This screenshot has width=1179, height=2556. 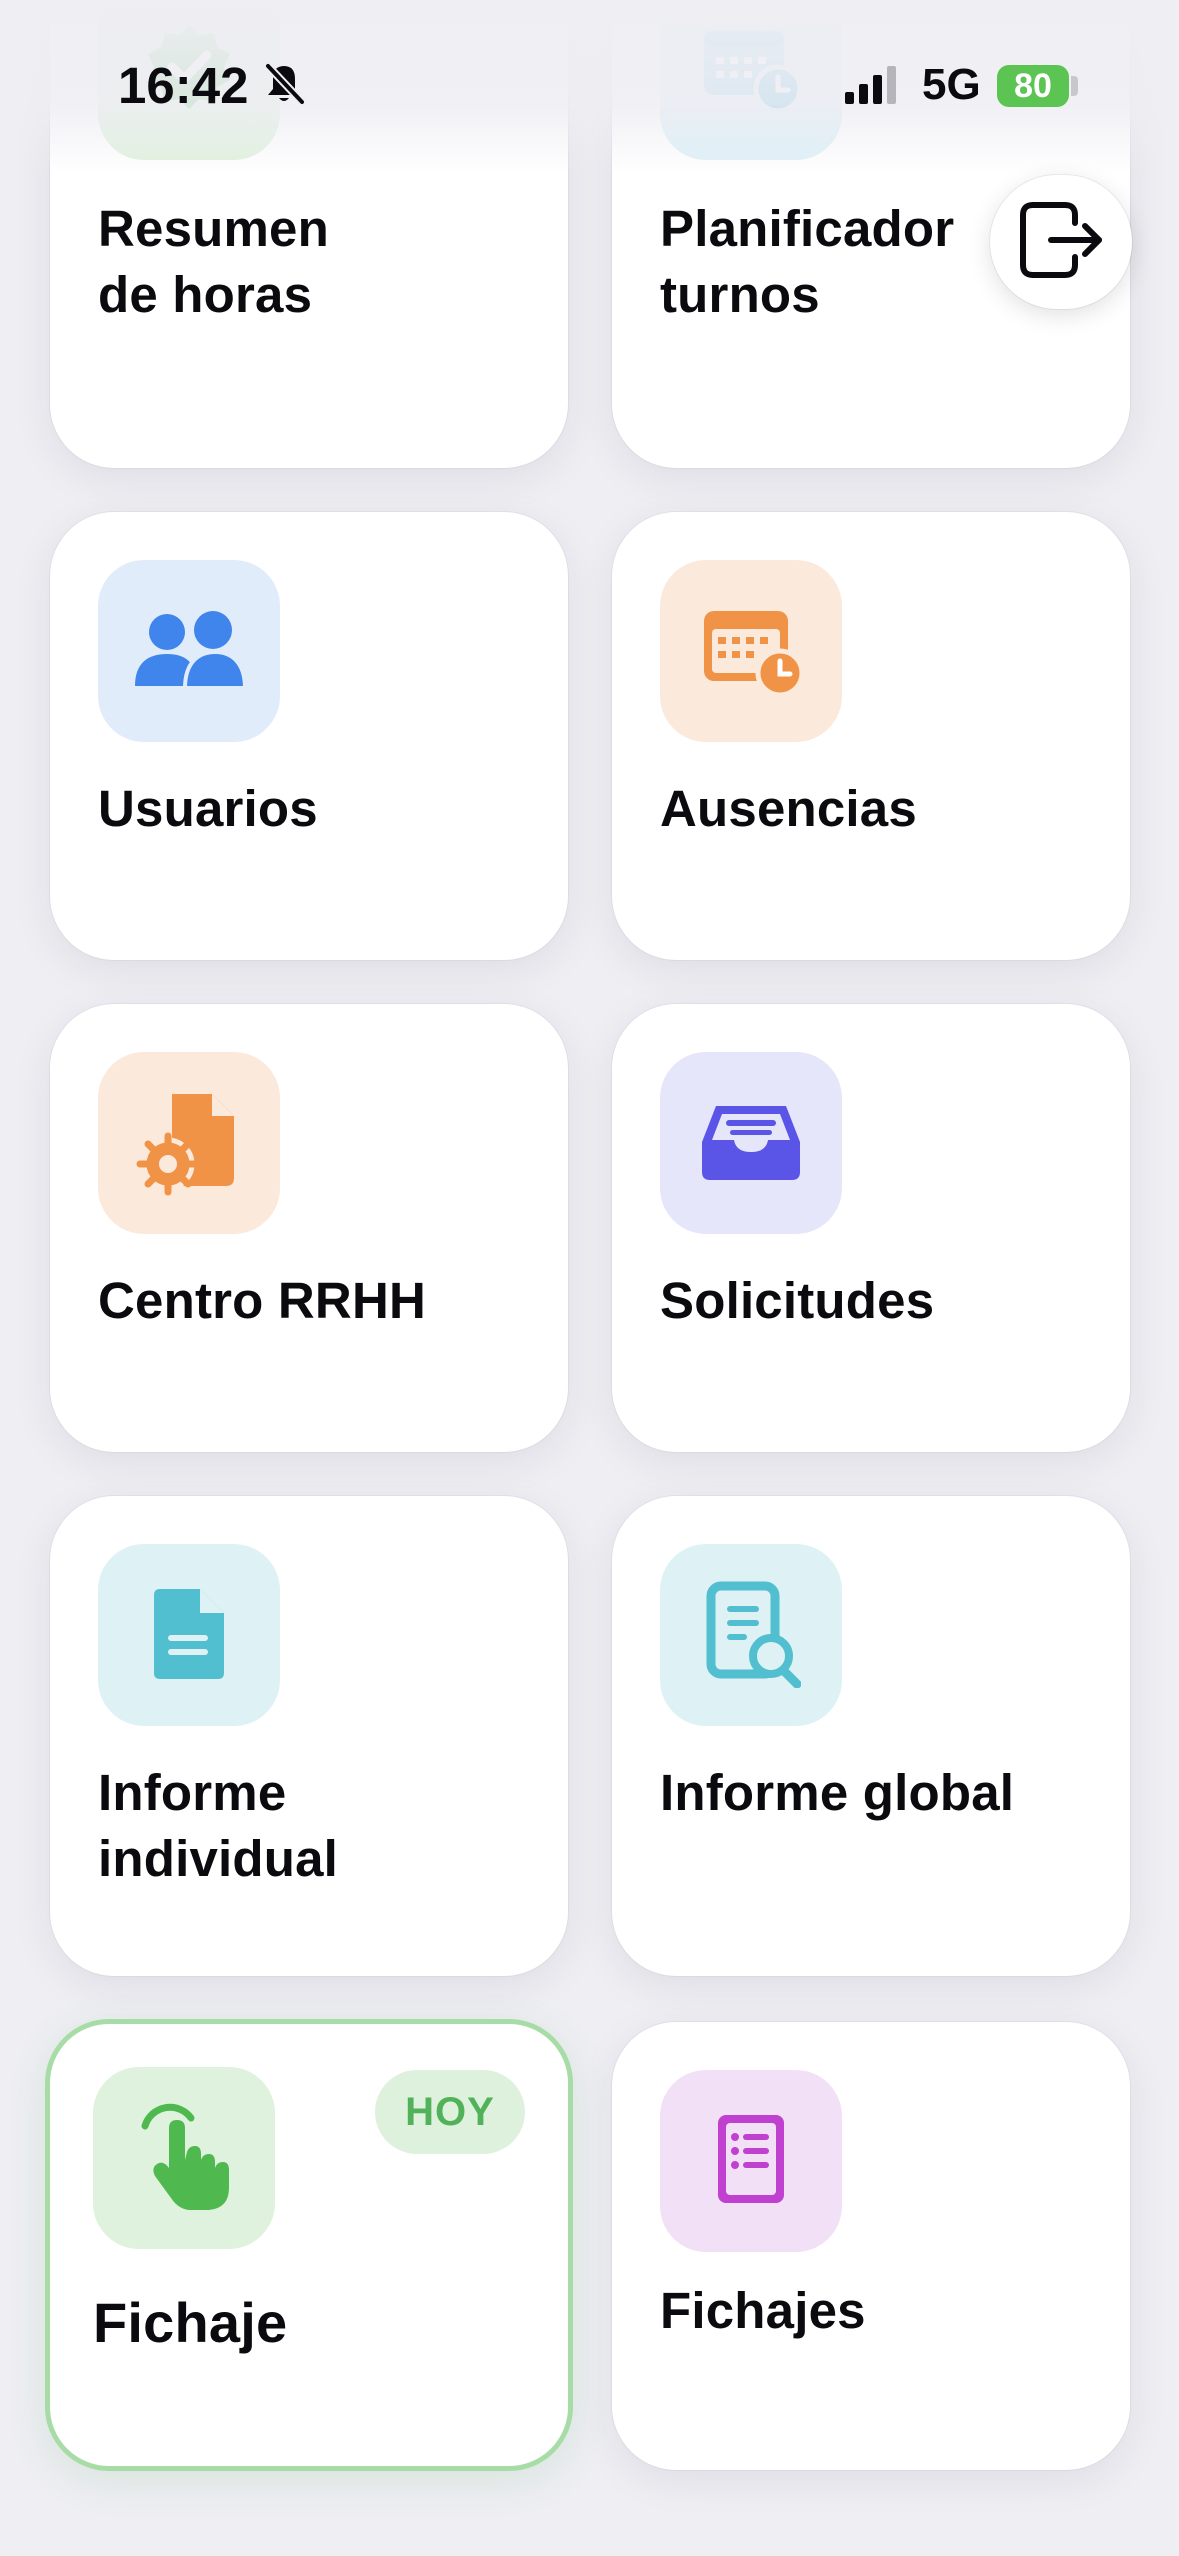 I want to click on list-document-icon, so click(x=751, y=2161).